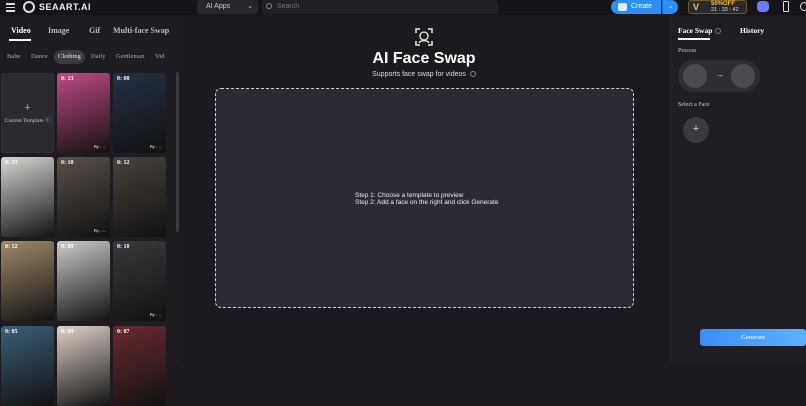  What do you see at coordinates (376, 6) in the screenshot?
I see `search-input` at bounding box center [376, 6].